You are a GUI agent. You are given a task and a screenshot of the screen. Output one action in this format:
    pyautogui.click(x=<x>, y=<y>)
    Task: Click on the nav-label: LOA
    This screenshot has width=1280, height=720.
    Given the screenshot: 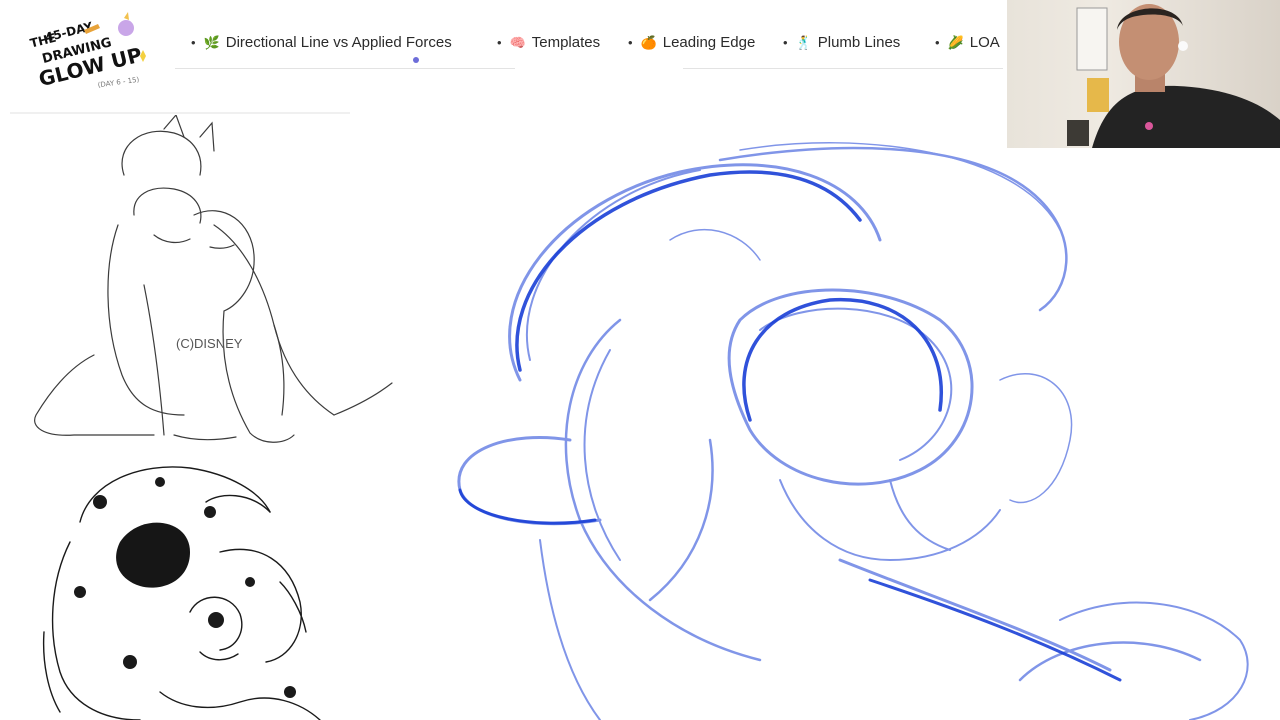 What is the action you would take?
    pyautogui.click(x=984, y=42)
    